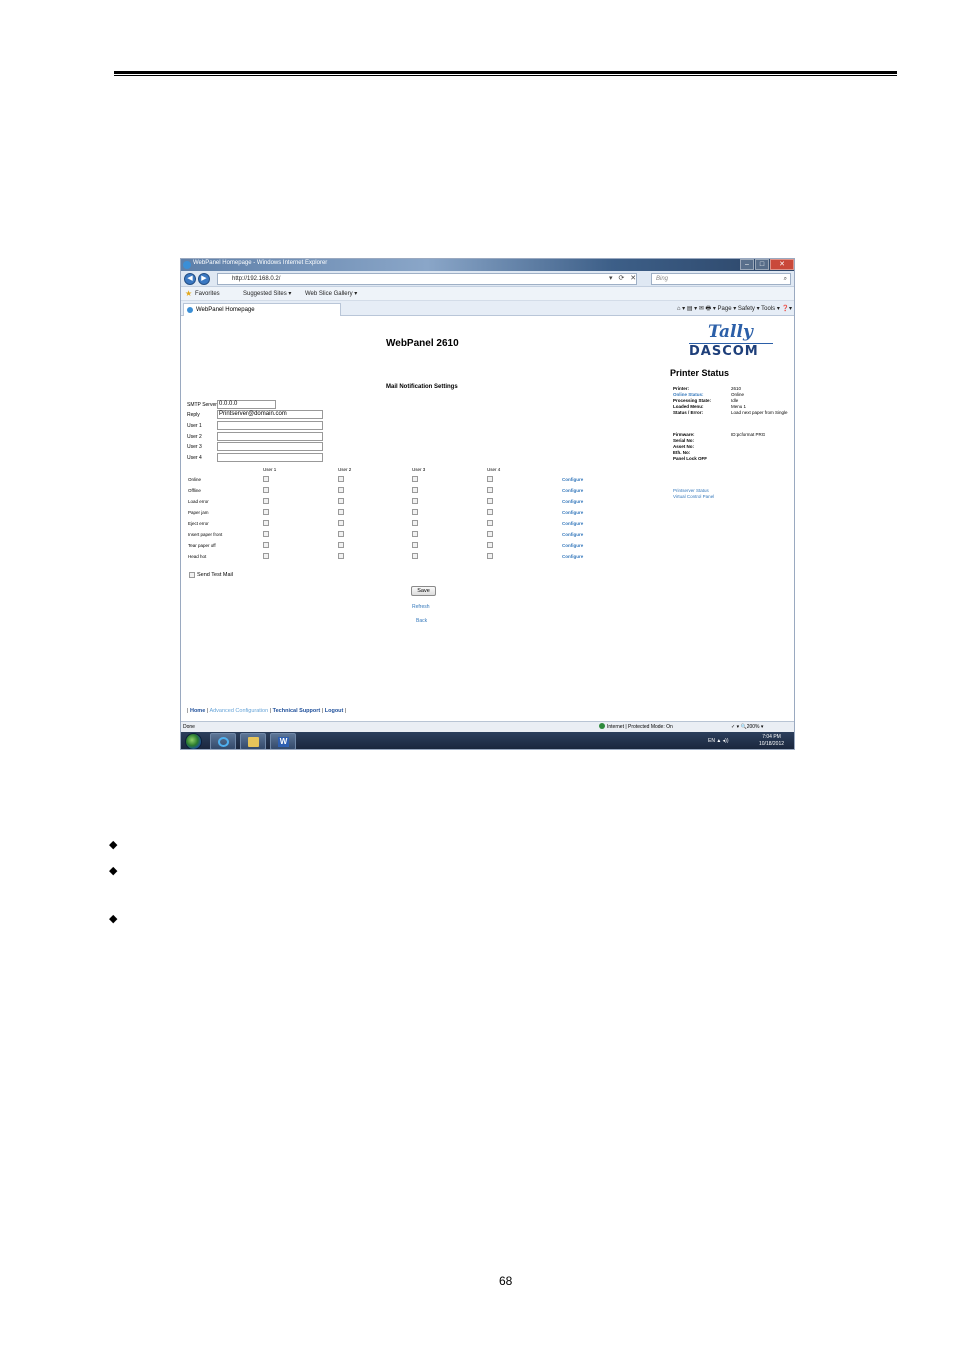 Image resolution: width=954 pixels, height=1351 pixels. Describe the element at coordinates (748, 434) in the screenshot. I see `status-value: ID:pcformat PRG` at that location.